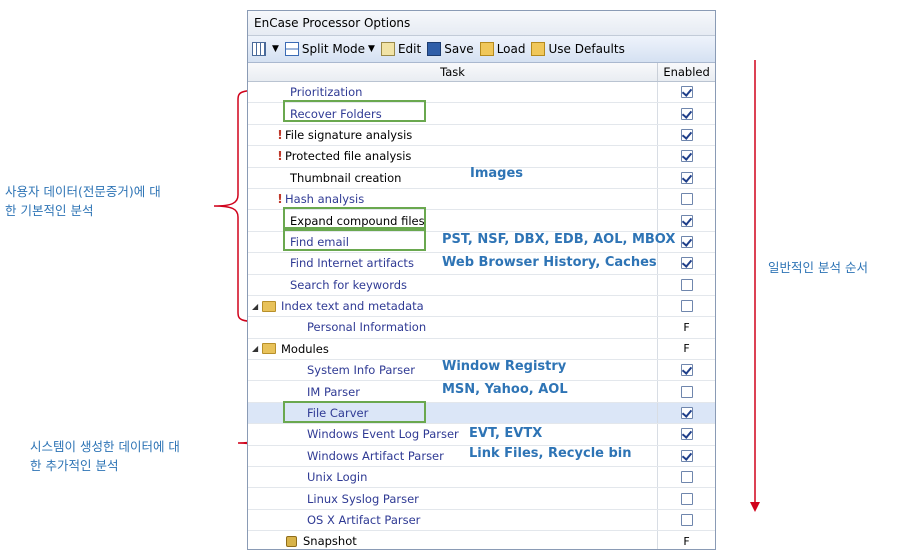  I want to click on analysis-order-note: 일반적인 분석 순서, so click(818, 267).